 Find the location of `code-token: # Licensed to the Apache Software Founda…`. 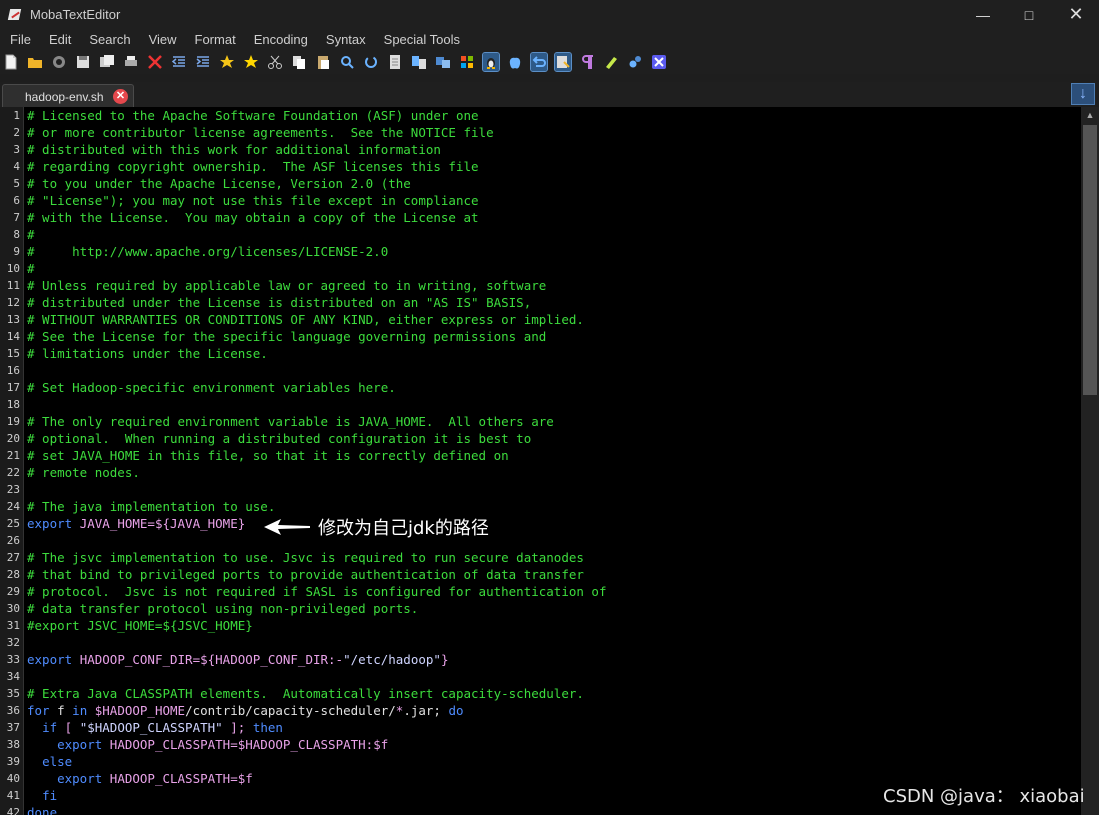

code-token: # Licensed to the Apache Software Founda… is located at coordinates (253, 115).